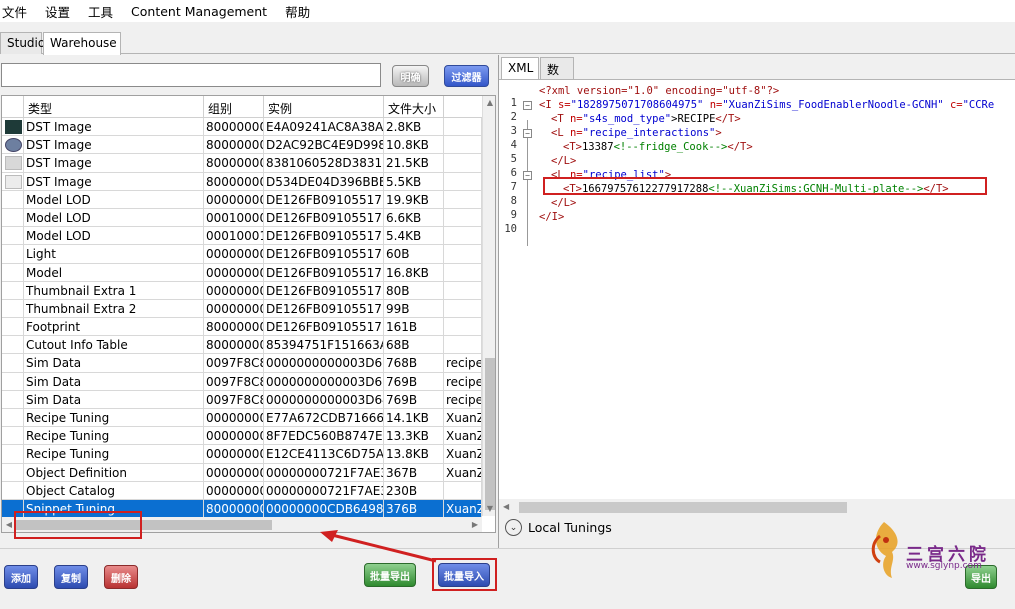  Describe the element at coordinates (325, 399) in the screenshot. I see `row-instance: 0000000000003D64` at that location.